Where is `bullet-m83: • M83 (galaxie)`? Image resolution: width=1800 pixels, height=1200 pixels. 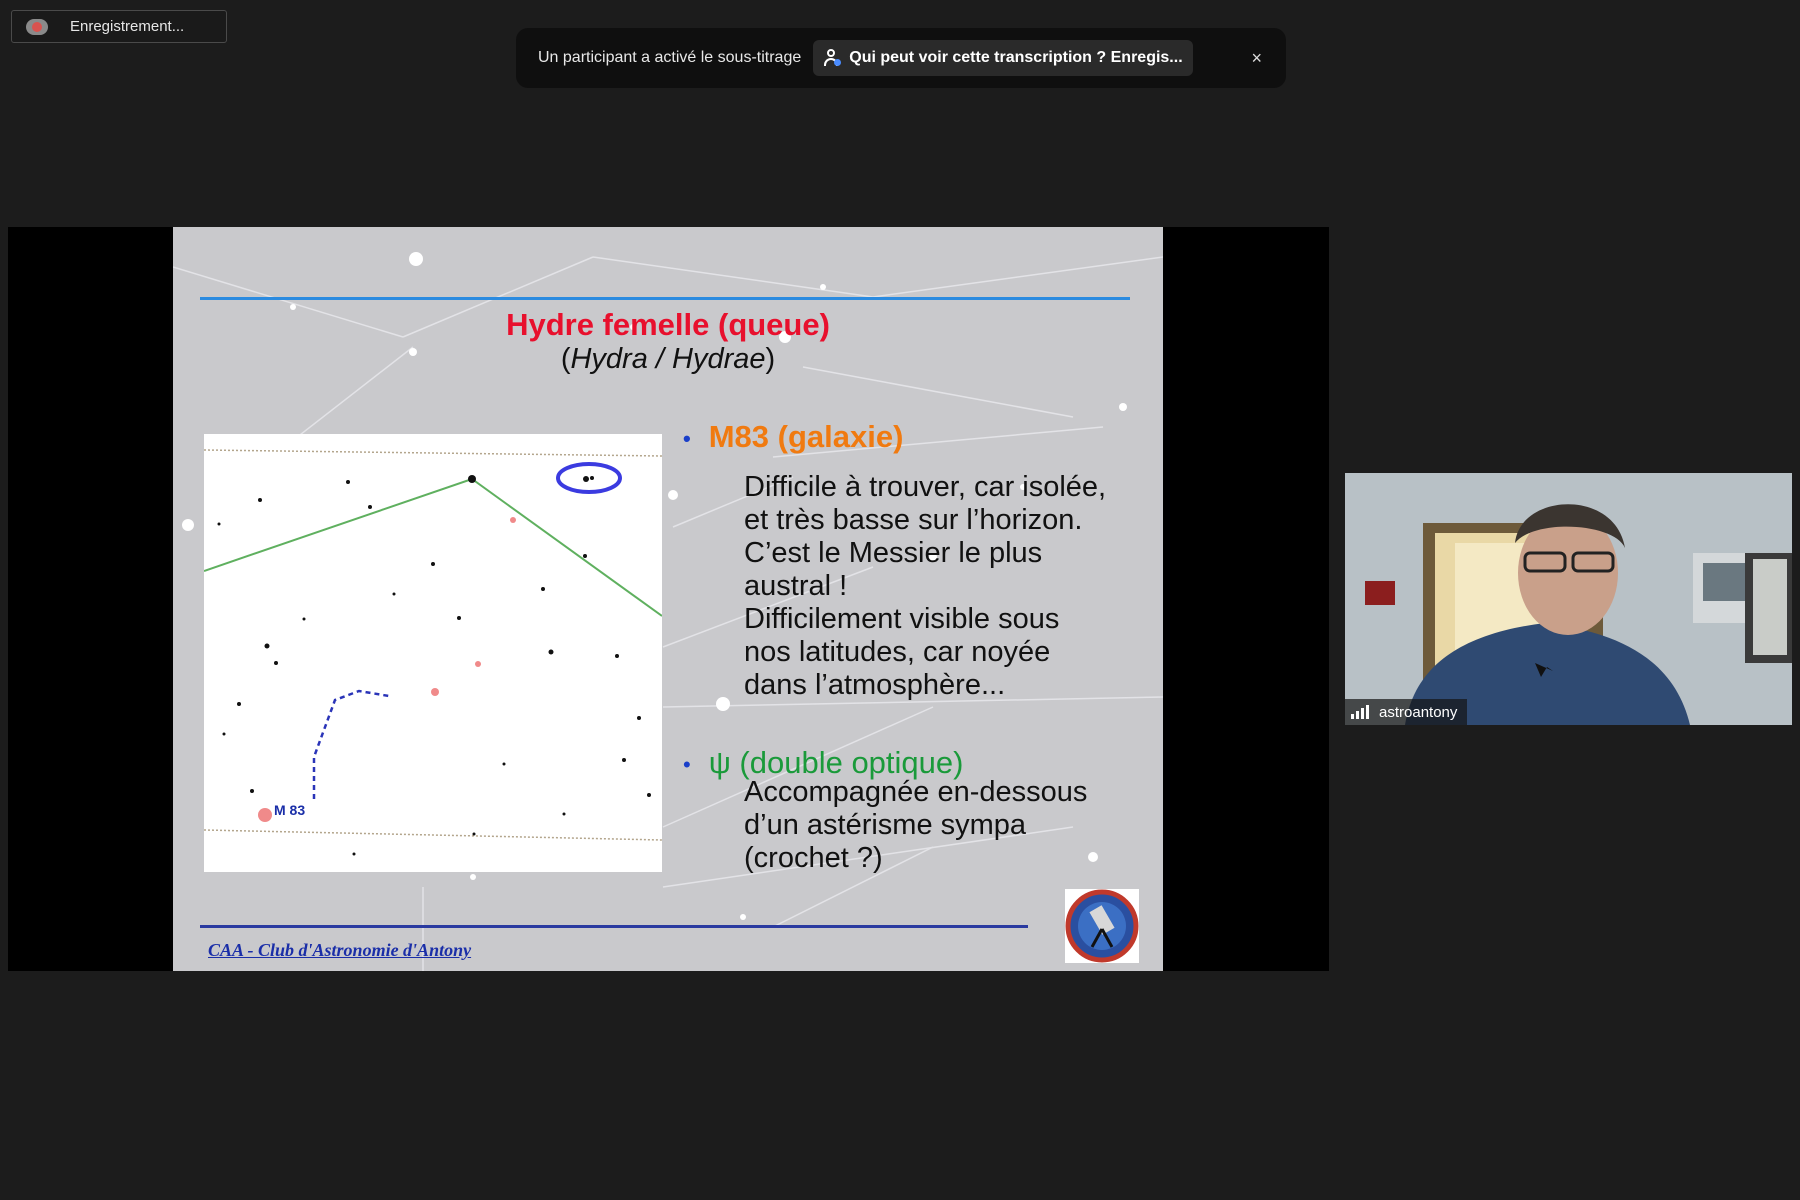 bullet-m83: • M83 (galaxie) is located at coordinates (793, 437).